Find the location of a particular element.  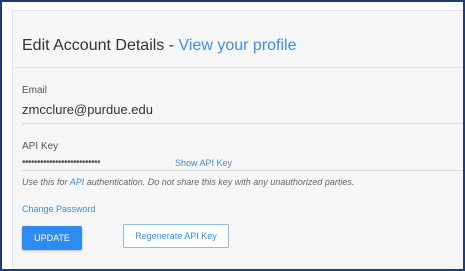

show-api-key-link: Show API Key is located at coordinates (203, 163).